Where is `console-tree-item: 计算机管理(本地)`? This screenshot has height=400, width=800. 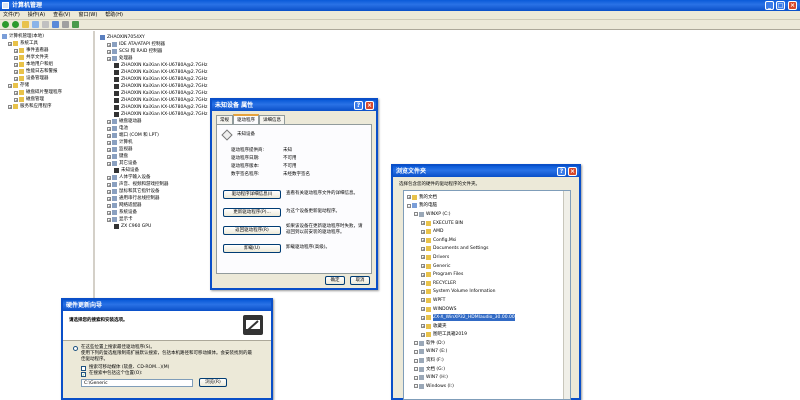
console-tree-item: 计算机管理(本地) is located at coordinates (46, 36).